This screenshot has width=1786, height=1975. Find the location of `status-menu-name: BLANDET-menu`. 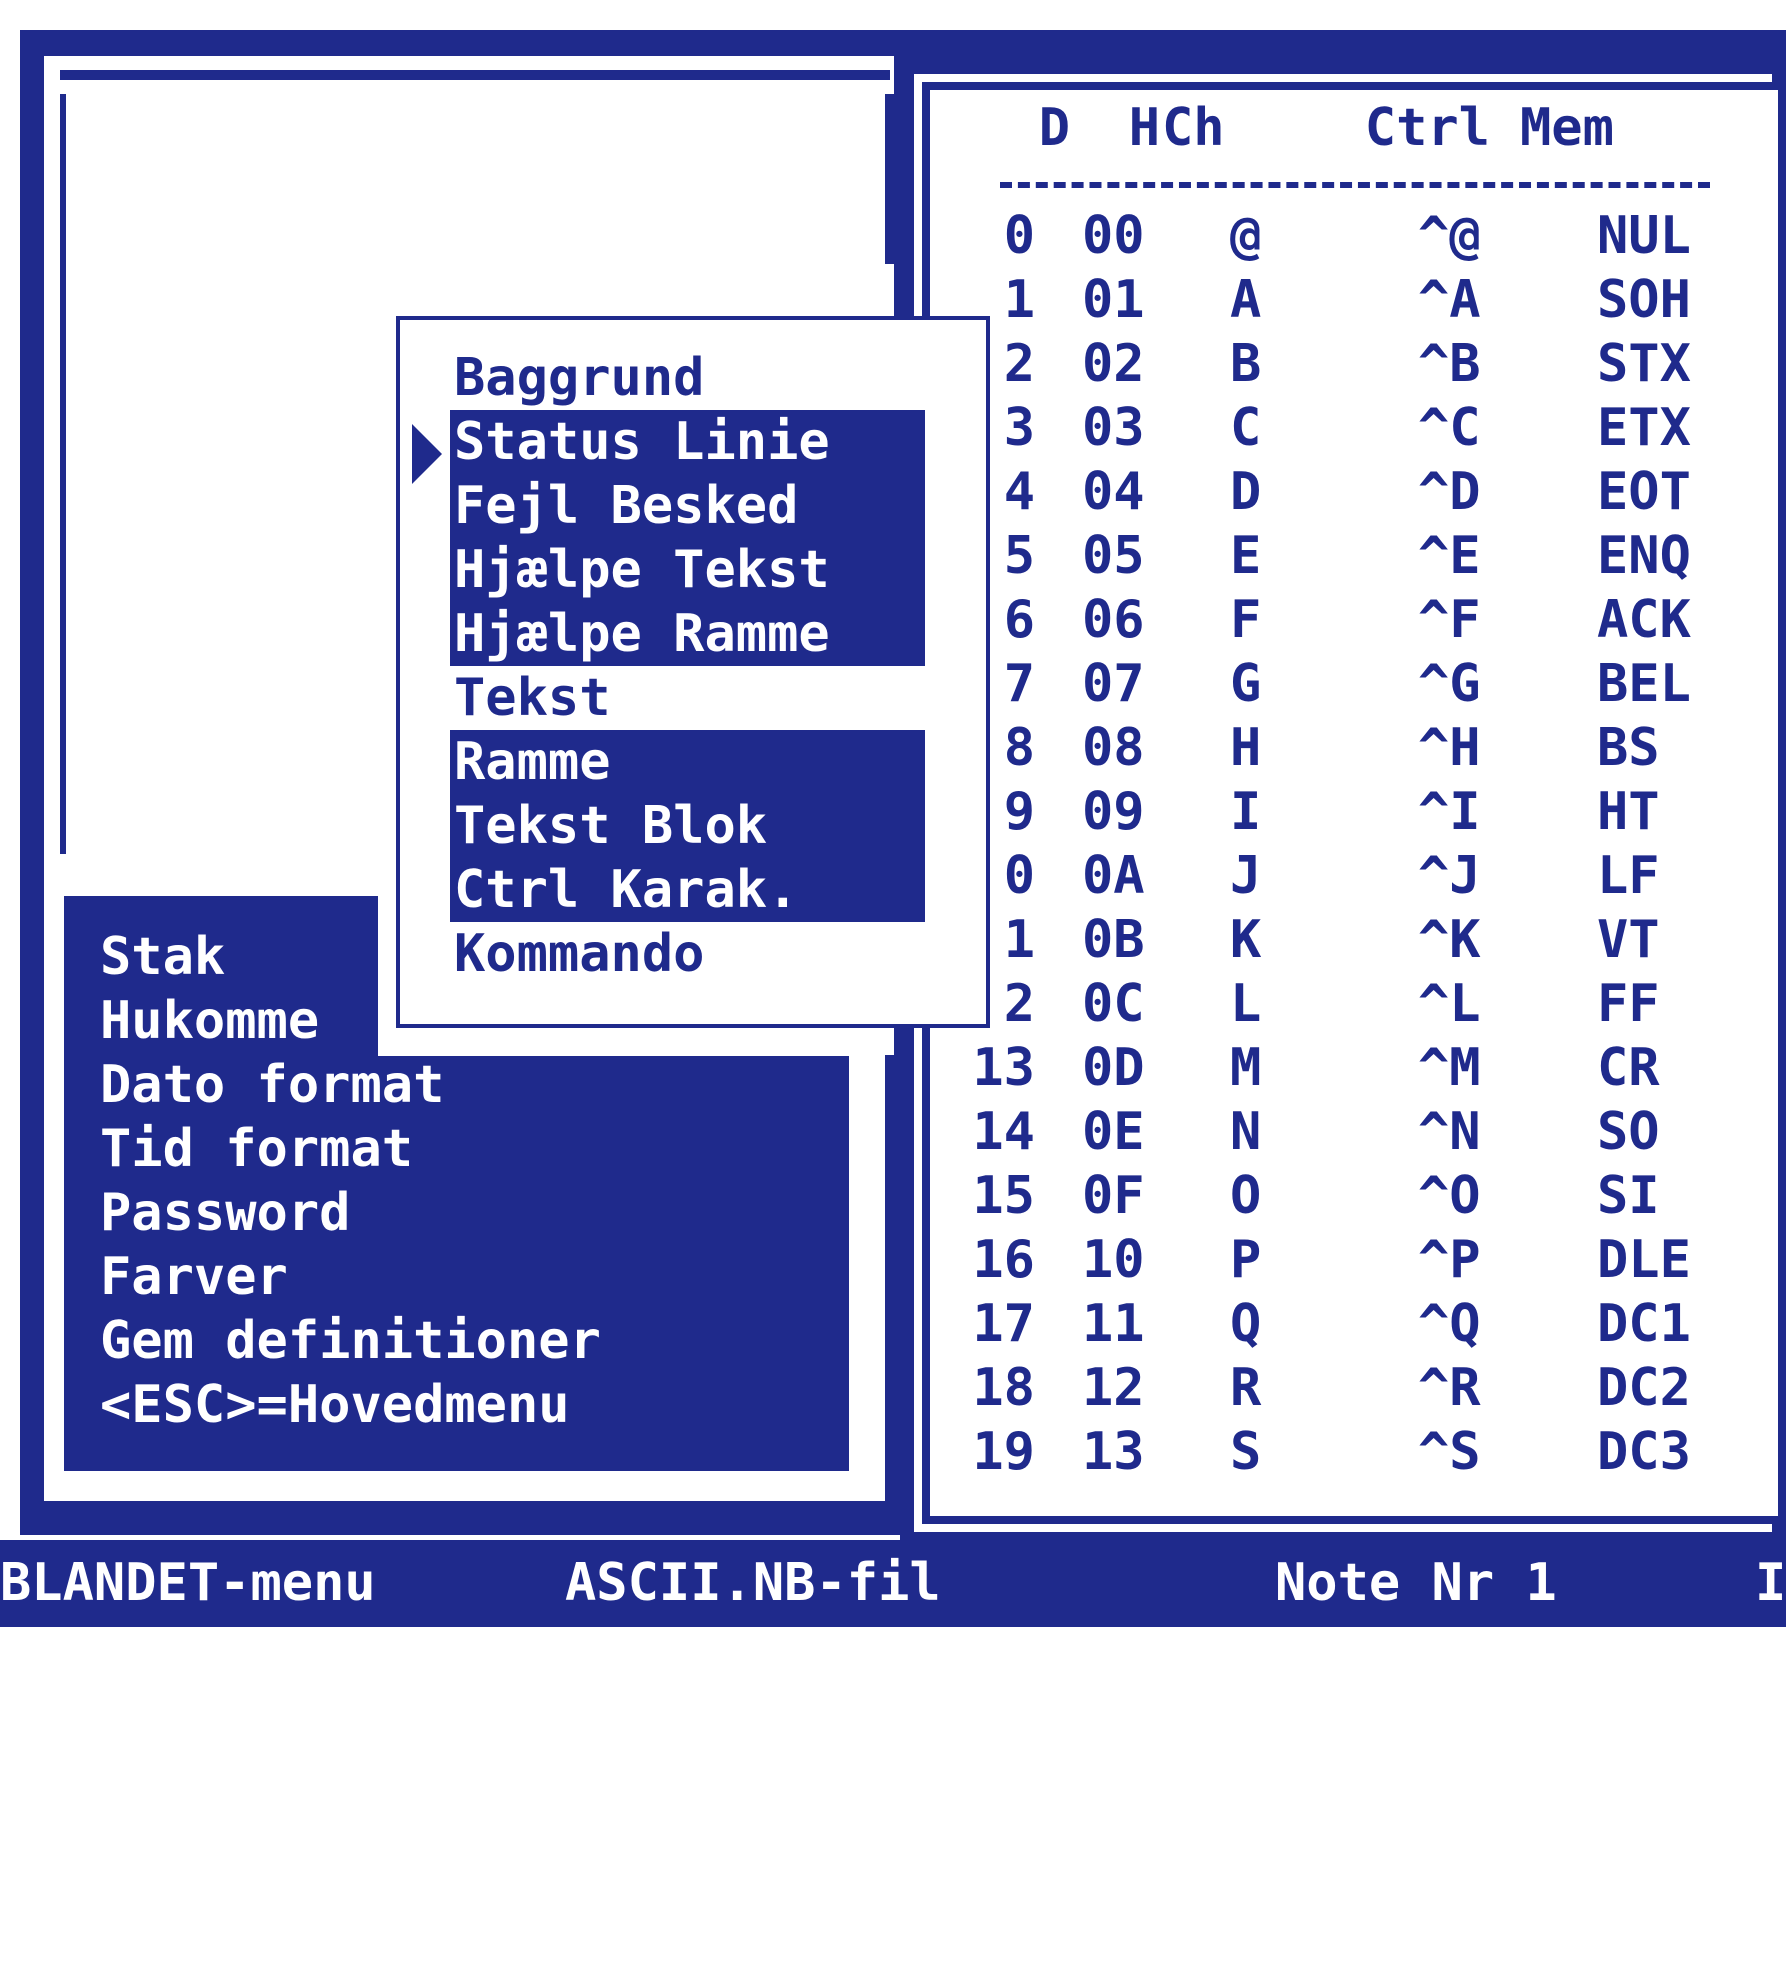

status-menu-name: BLANDET-menu is located at coordinates (188, 1583).